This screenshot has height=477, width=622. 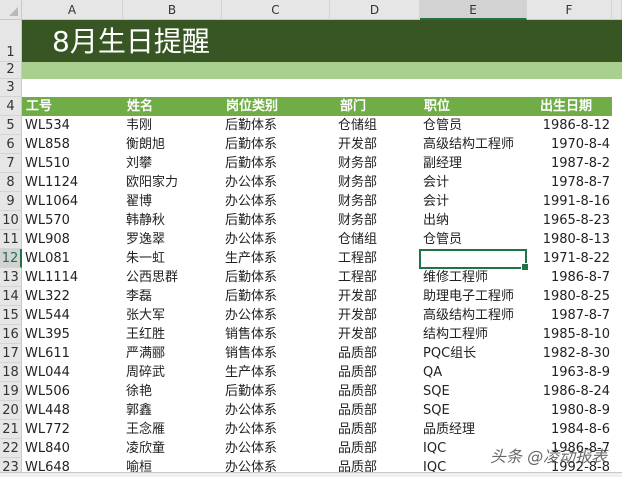 What do you see at coordinates (570, 182) in the screenshot?
I see `cell-F8: 1978-8-7` at bounding box center [570, 182].